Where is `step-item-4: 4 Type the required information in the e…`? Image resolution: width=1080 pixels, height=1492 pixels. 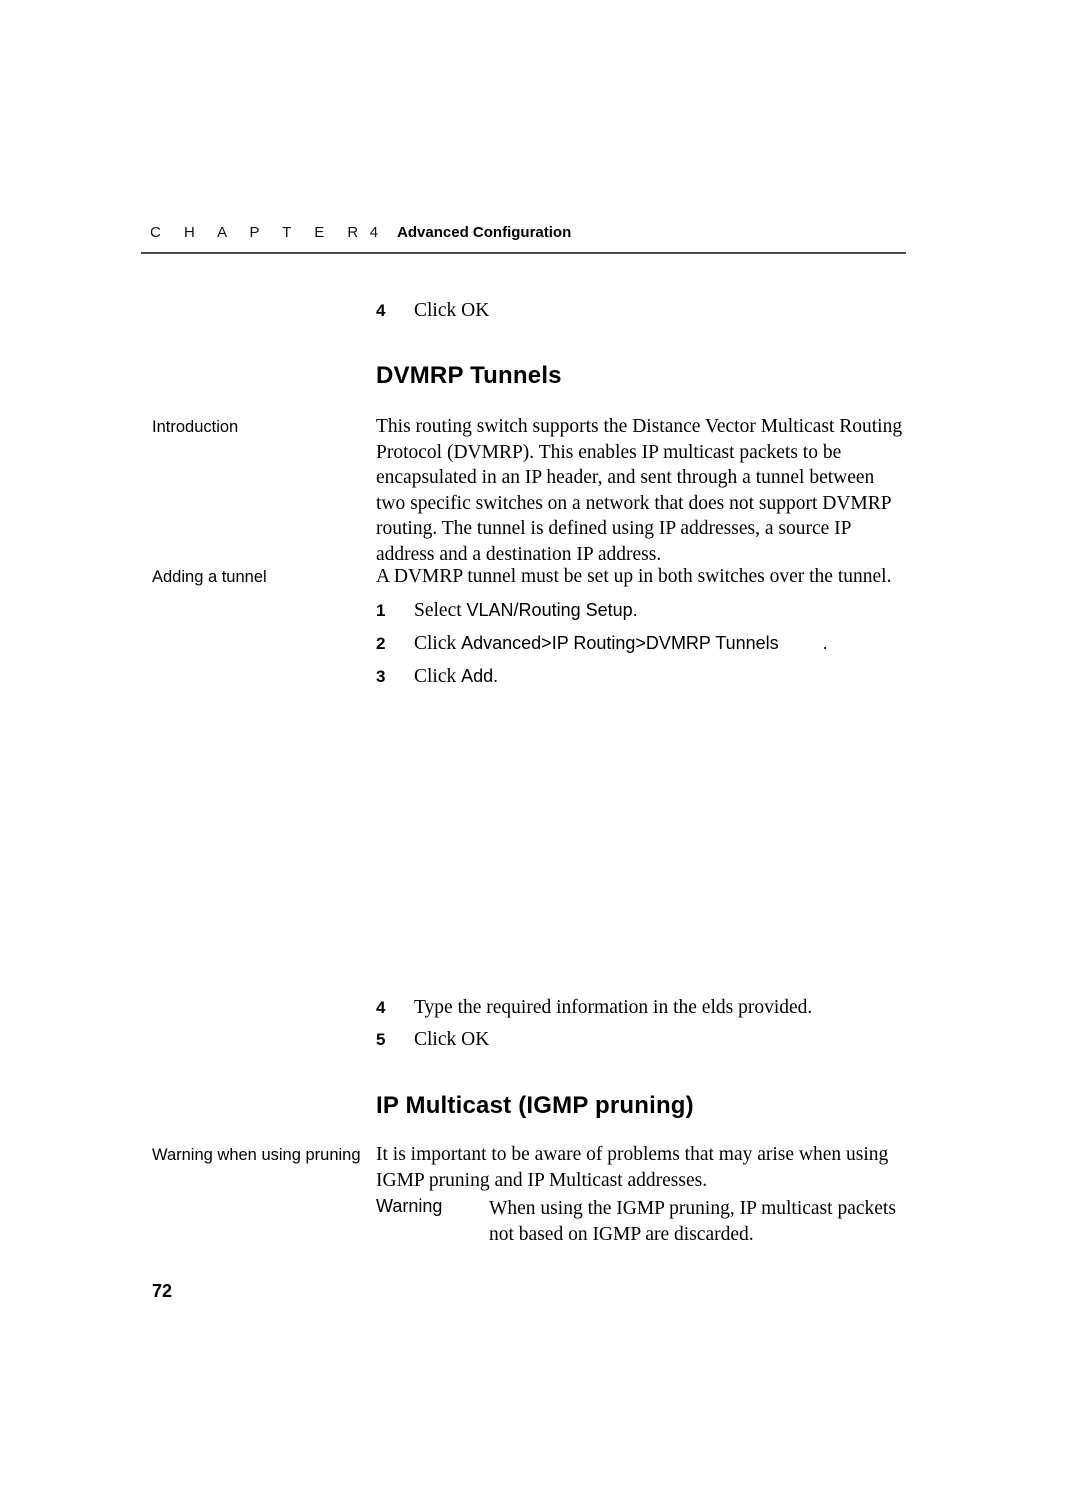
step-item-4: 4 Type the required information in the e… is located at coordinates (646, 1007).